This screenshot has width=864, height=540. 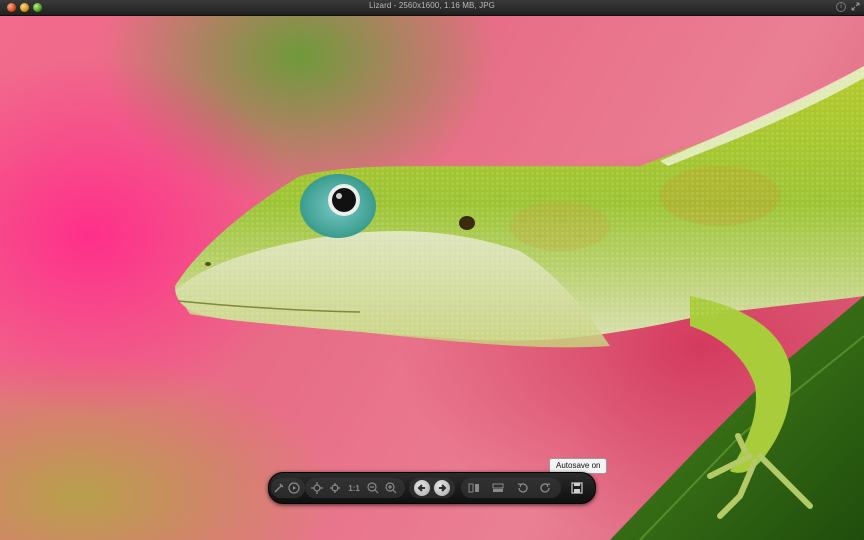 I want to click on zoom-in-icon, so click(x=391, y=488).